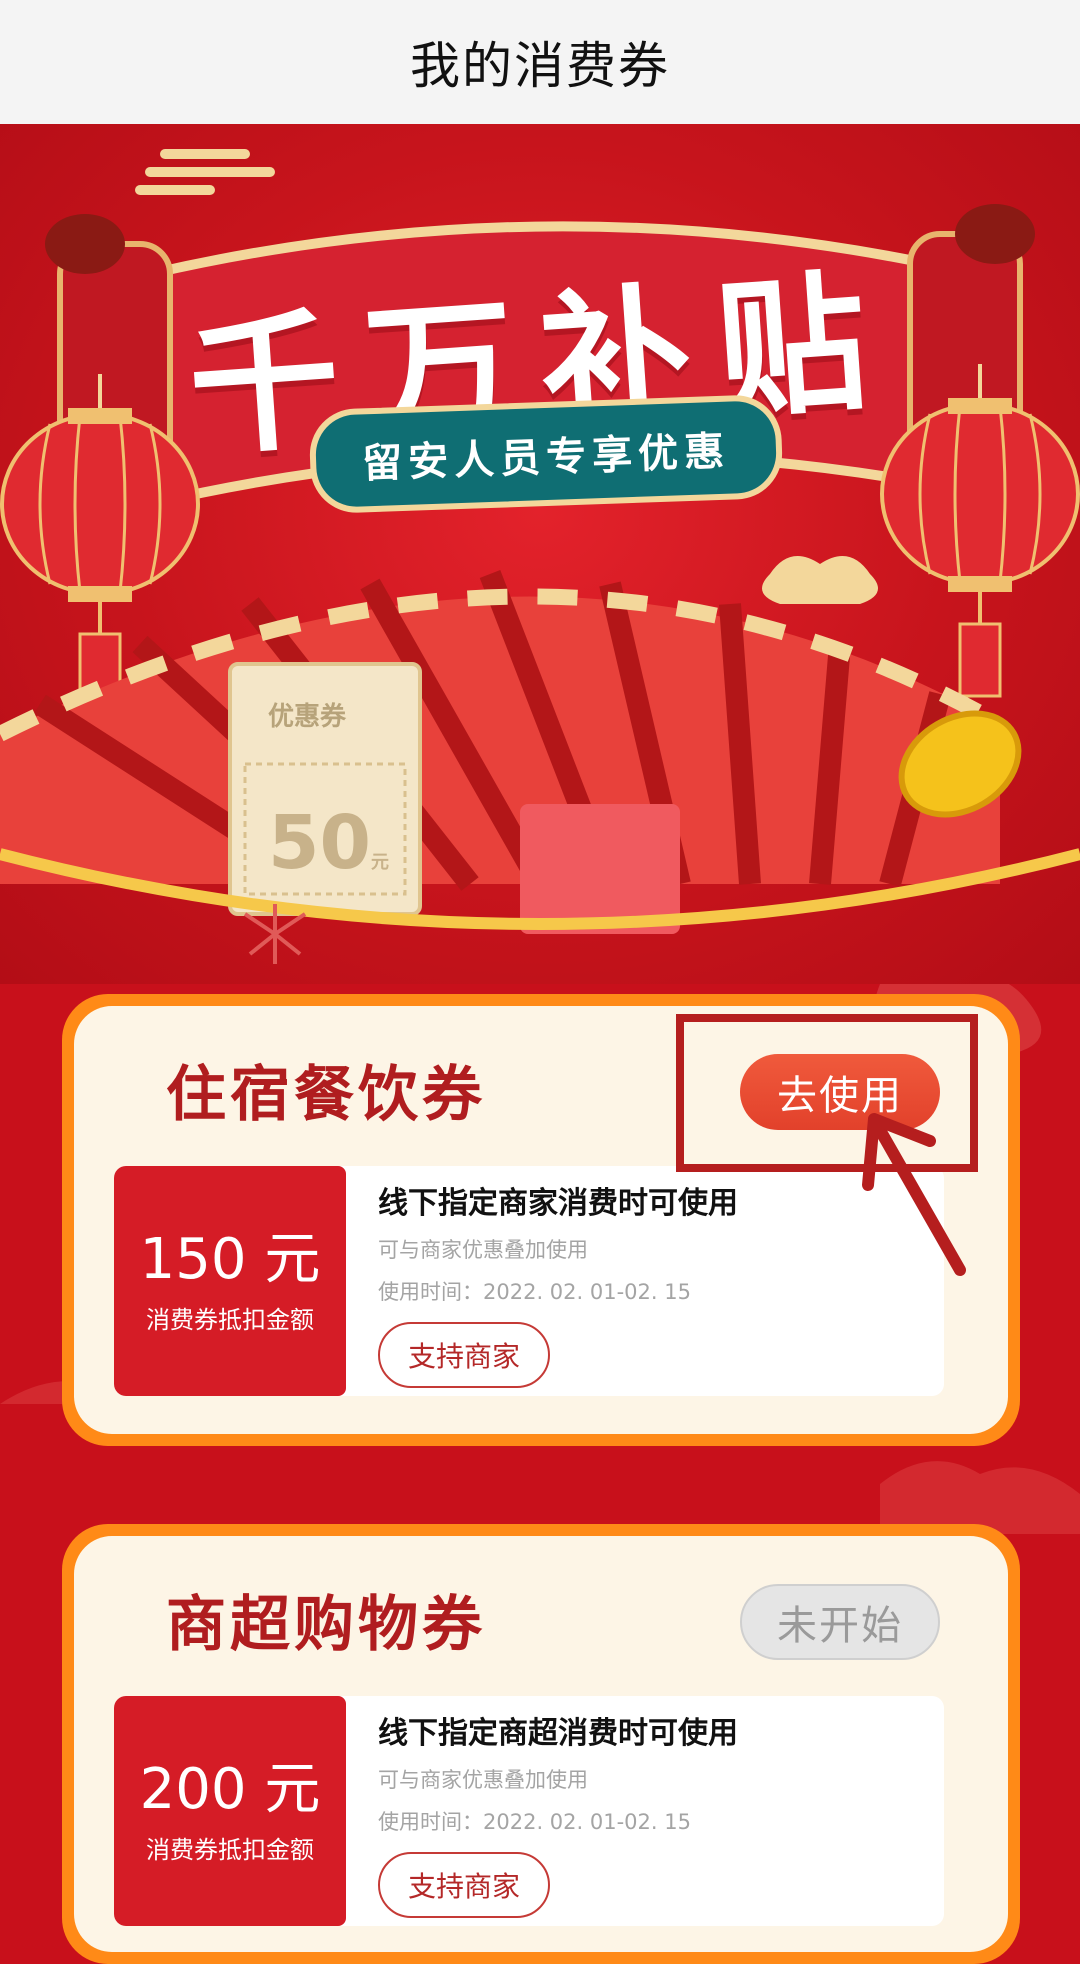 Image resolution: width=1080 pixels, height=1964 pixels. Describe the element at coordinates (319, 843) in the screenshot. I see `ticket-value-number: 50` at that location.